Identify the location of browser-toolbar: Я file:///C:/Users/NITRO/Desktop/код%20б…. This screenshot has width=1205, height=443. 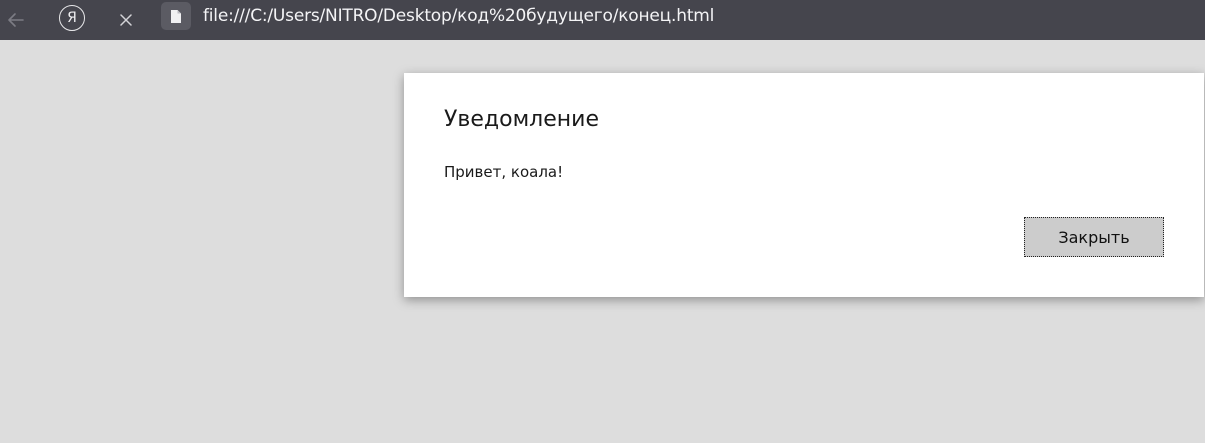
(602, 20).